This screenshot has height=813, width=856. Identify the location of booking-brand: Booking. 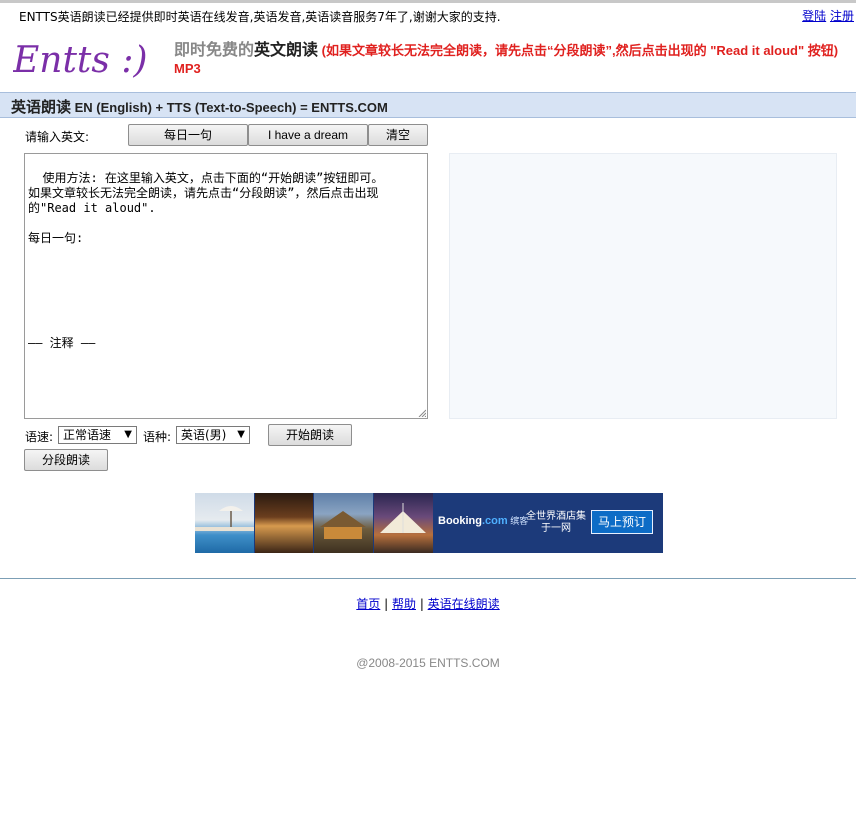
(460, 521).